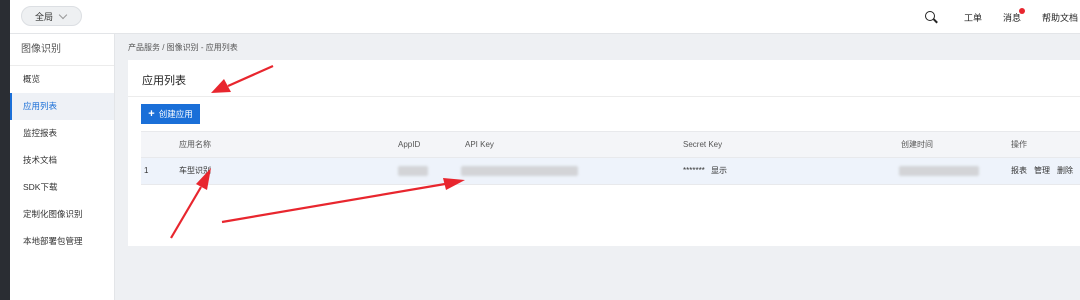 This screenshot has height=300, width=1080. Describe the element at coordinates (190, 203) in the screenshot. I see `arrow-to-app-name` at that location.